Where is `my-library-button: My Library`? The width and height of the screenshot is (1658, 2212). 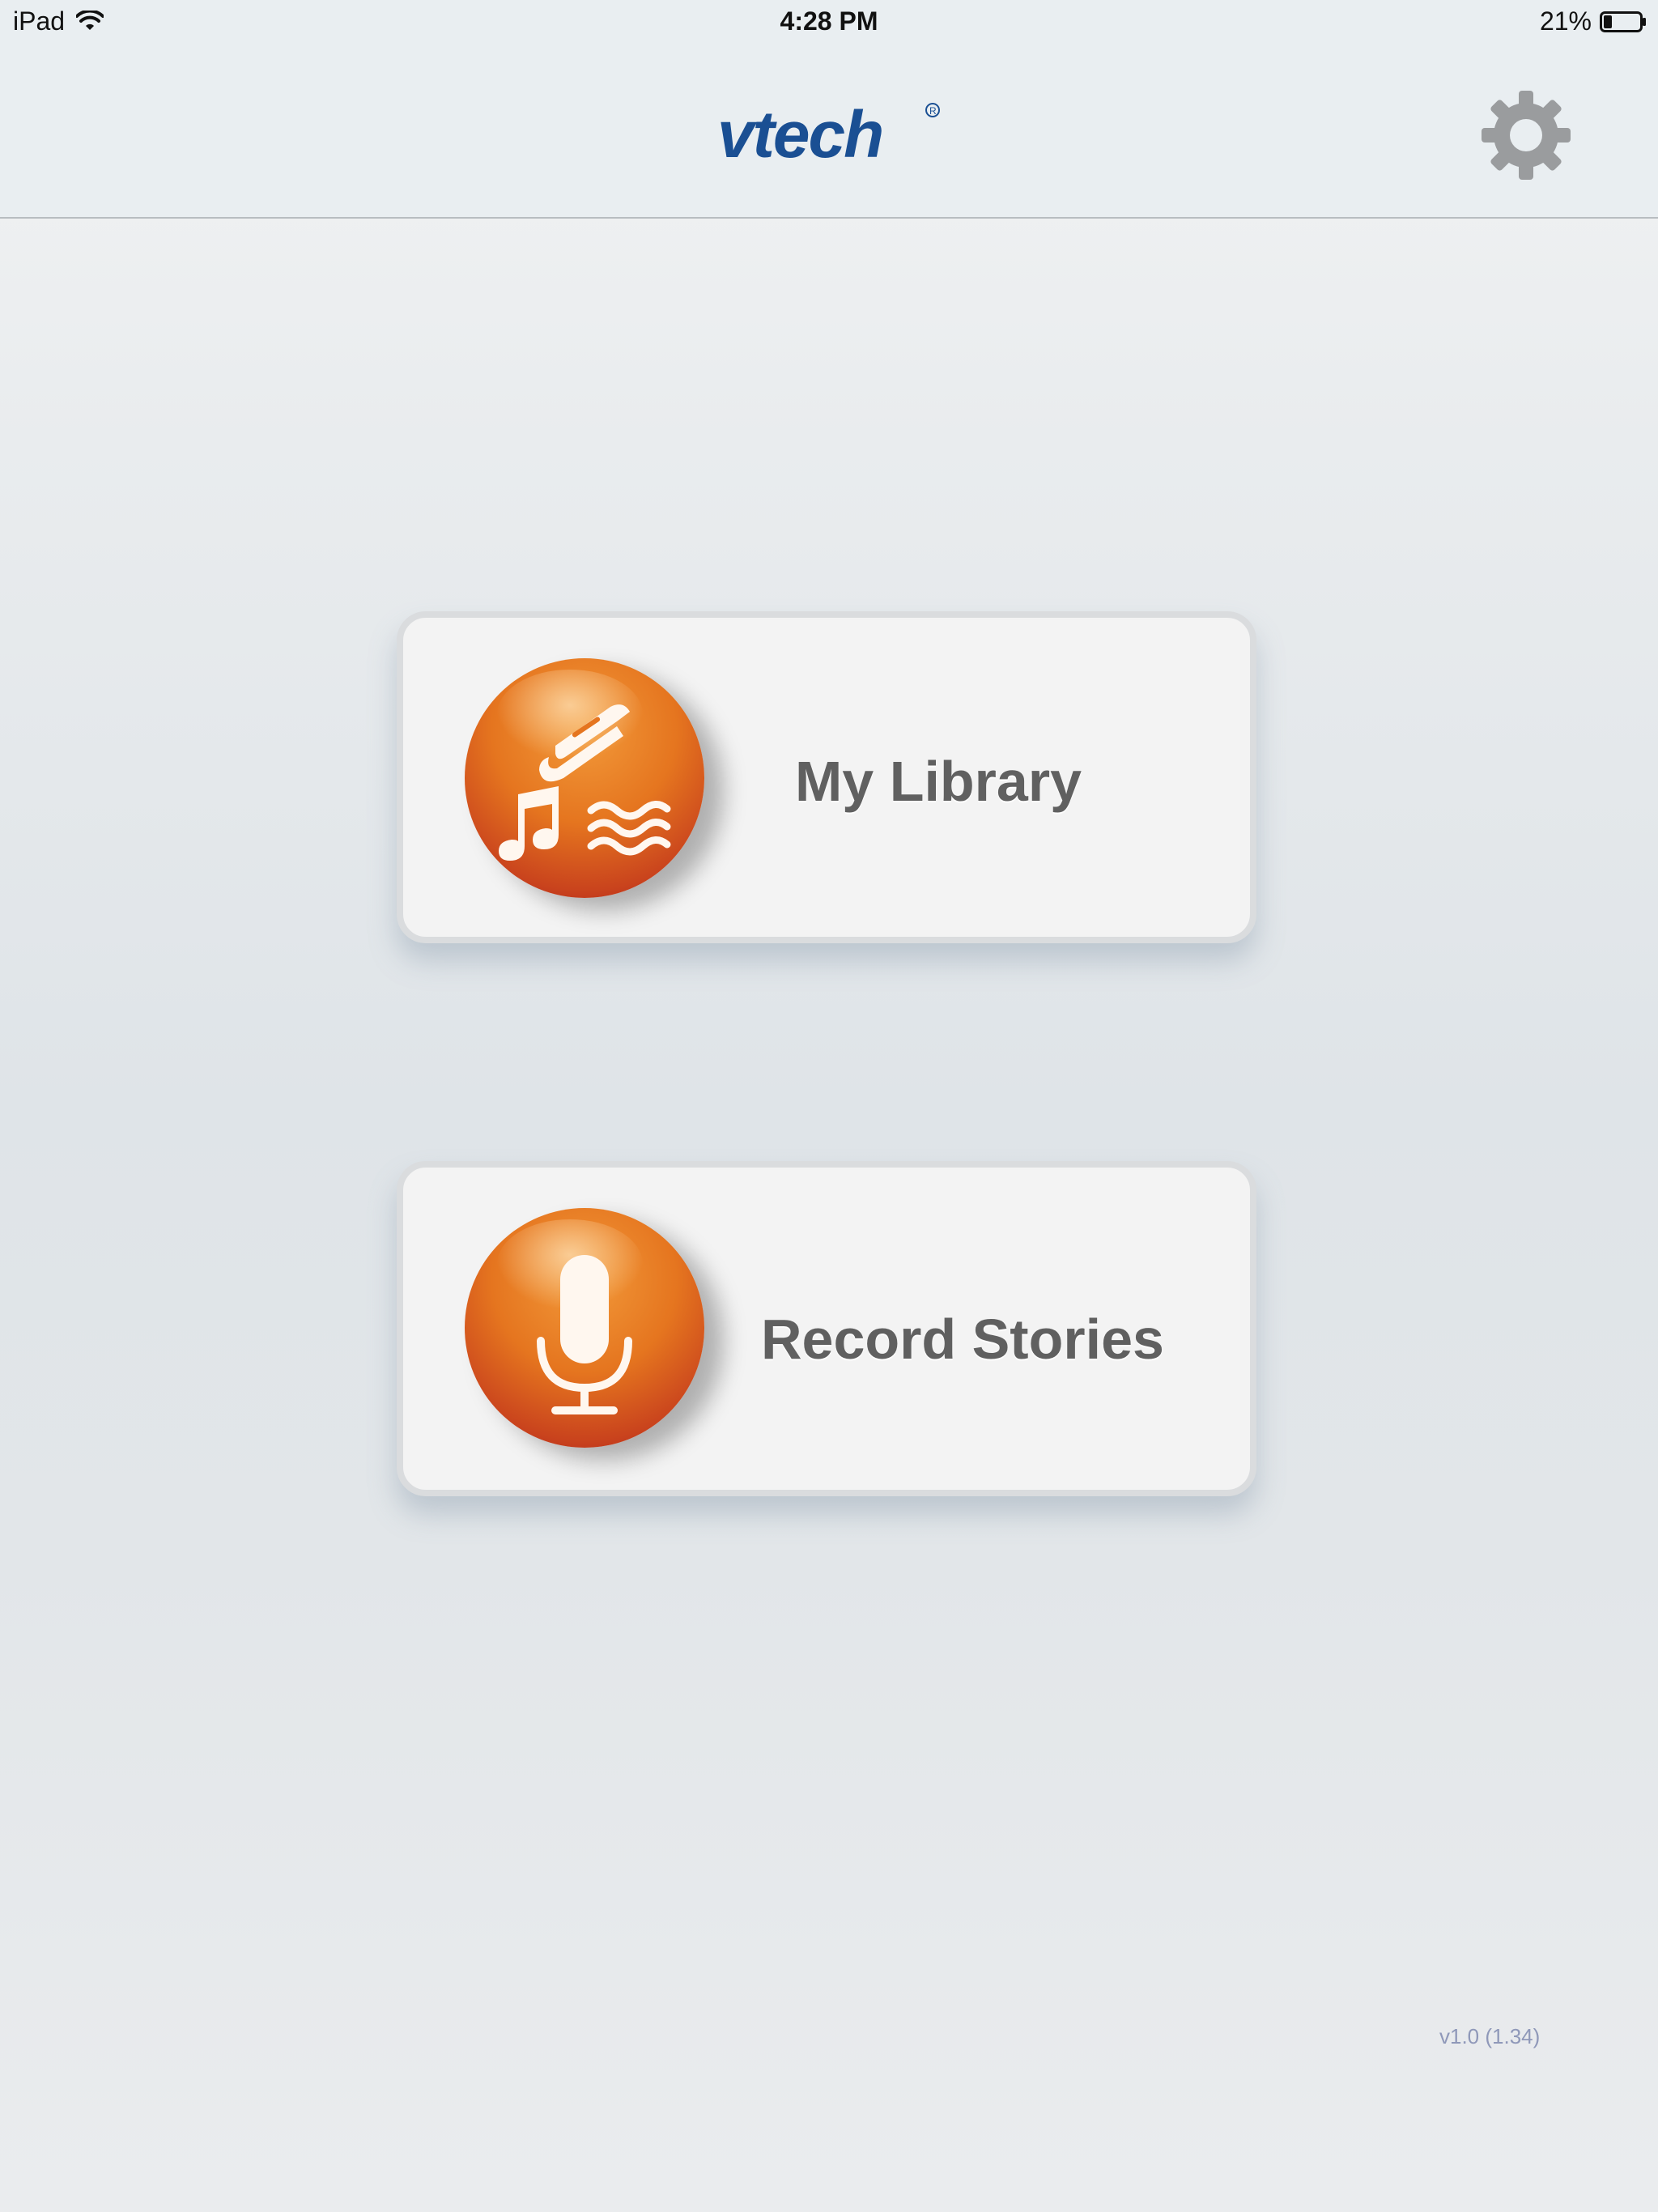
my-library-button: My Library is located at coordinates (826, 777).